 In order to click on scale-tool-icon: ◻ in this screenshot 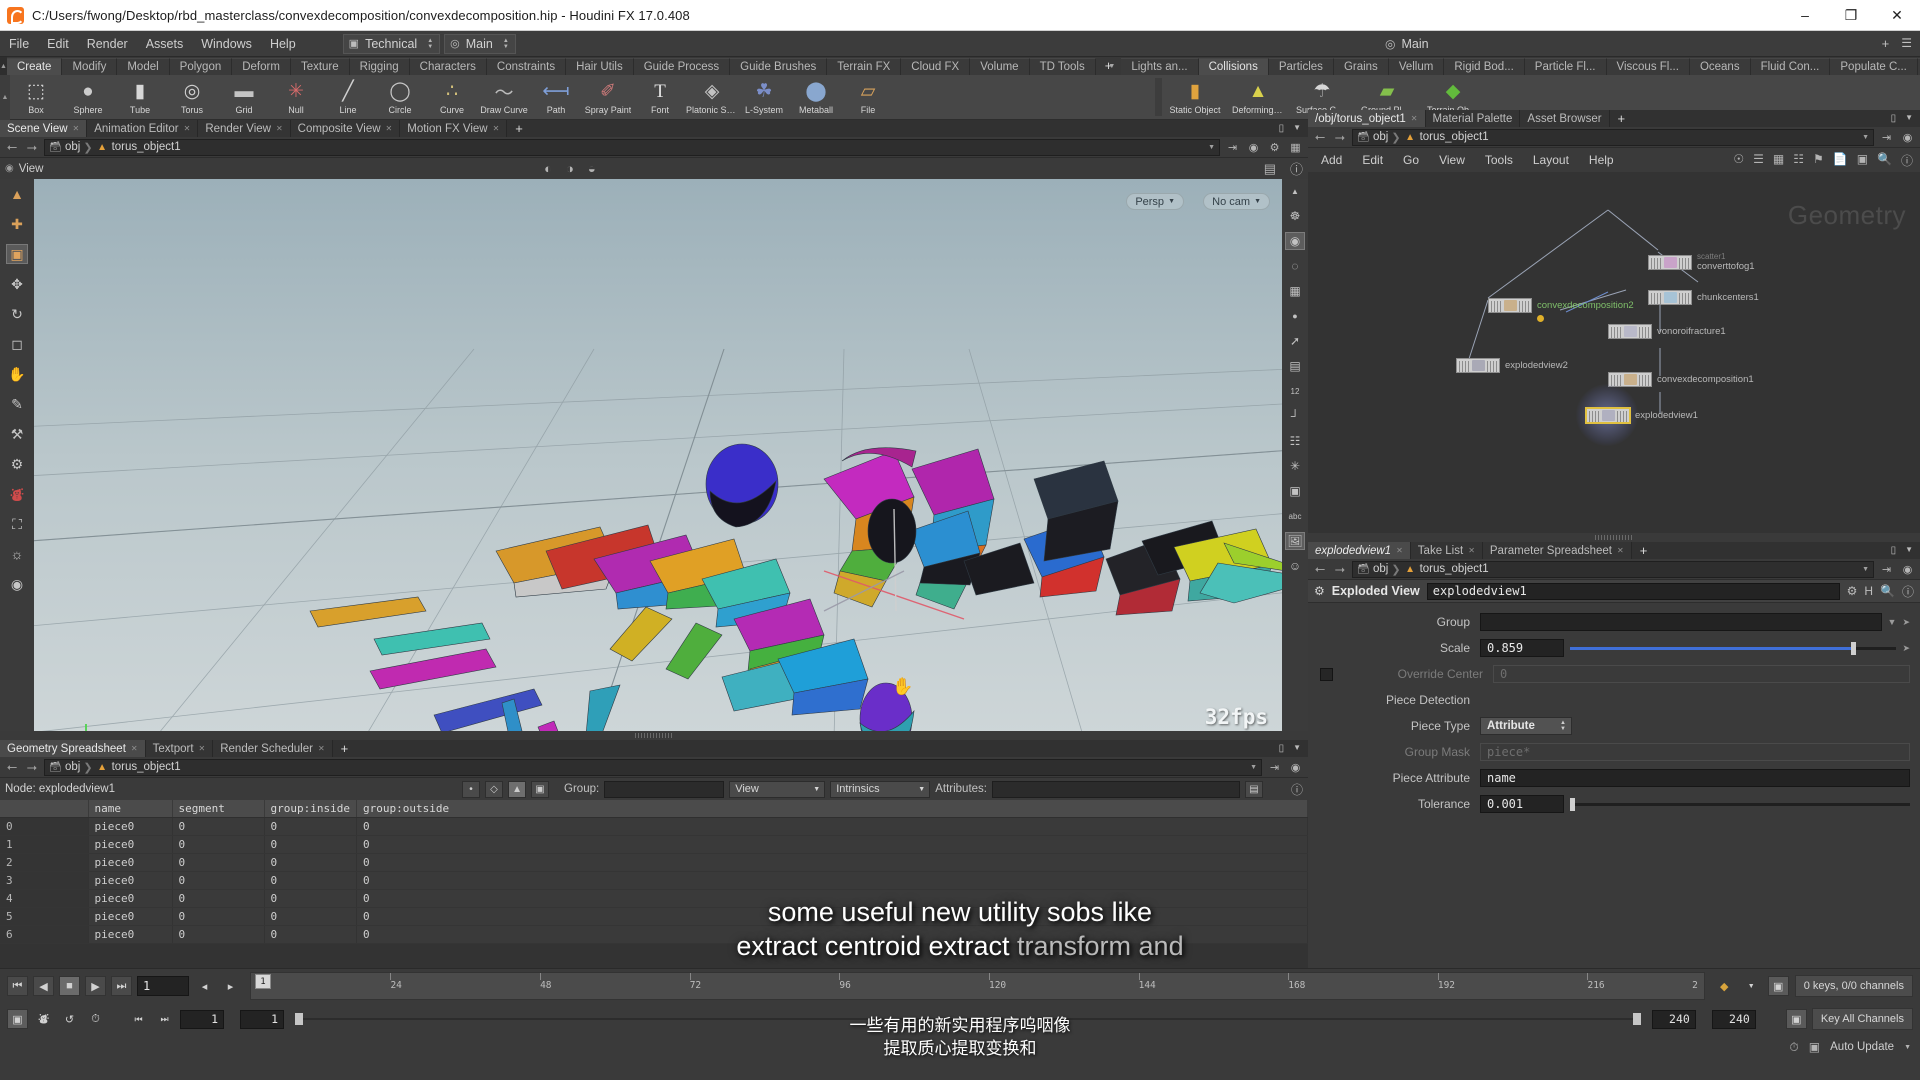, I will do `click(17, 344)`.